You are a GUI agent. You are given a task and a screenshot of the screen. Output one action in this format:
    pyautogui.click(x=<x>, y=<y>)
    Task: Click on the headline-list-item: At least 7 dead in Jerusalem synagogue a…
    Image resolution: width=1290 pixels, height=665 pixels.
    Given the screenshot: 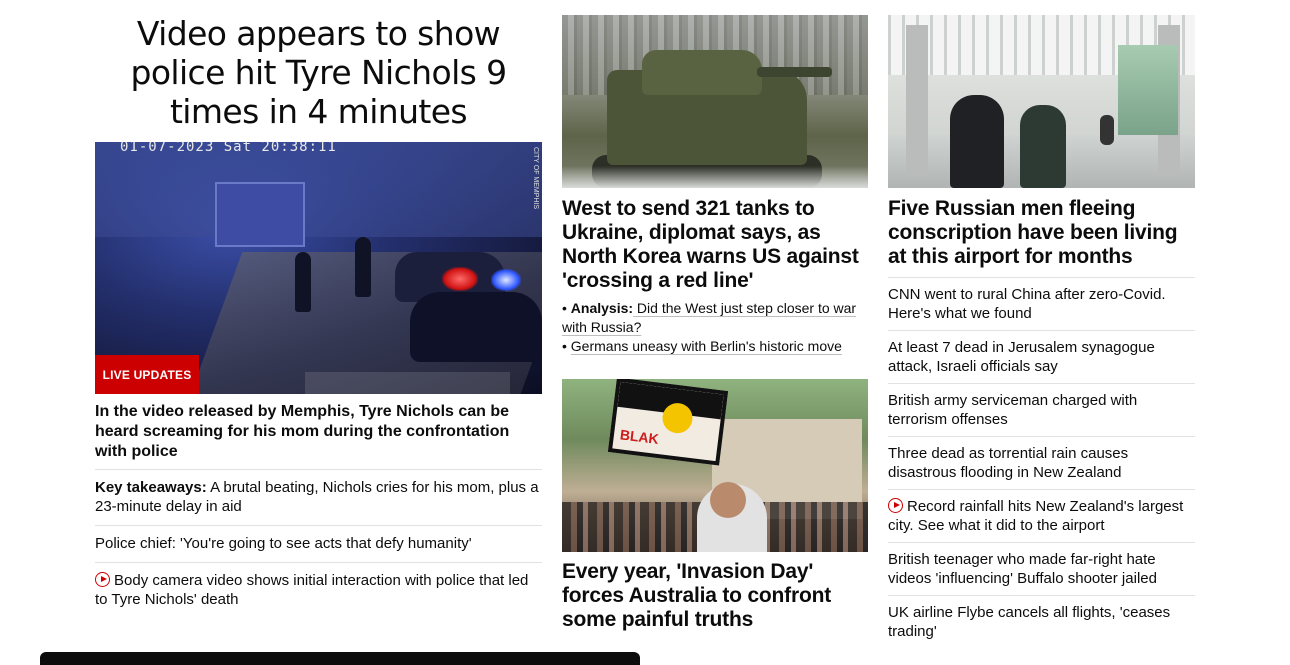 What is the action you would take?
    pyautogui.click(x=1041, y=356)
    